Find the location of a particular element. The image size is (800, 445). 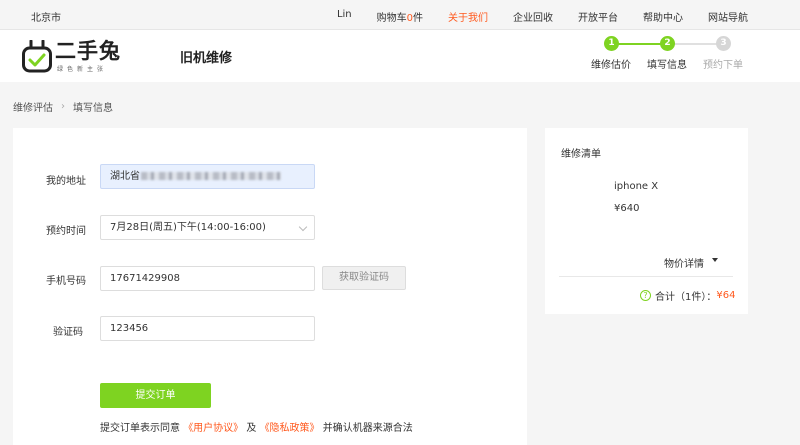

price-detail-toggle: 物价详情 is located at coordinates (684, 262).